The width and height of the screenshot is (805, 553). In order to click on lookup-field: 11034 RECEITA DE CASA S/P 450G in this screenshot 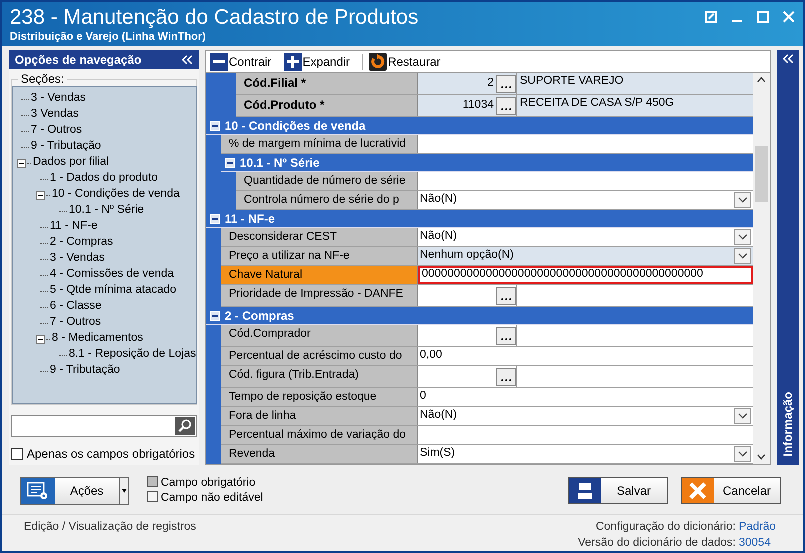, I will do `click(585, 105)`.